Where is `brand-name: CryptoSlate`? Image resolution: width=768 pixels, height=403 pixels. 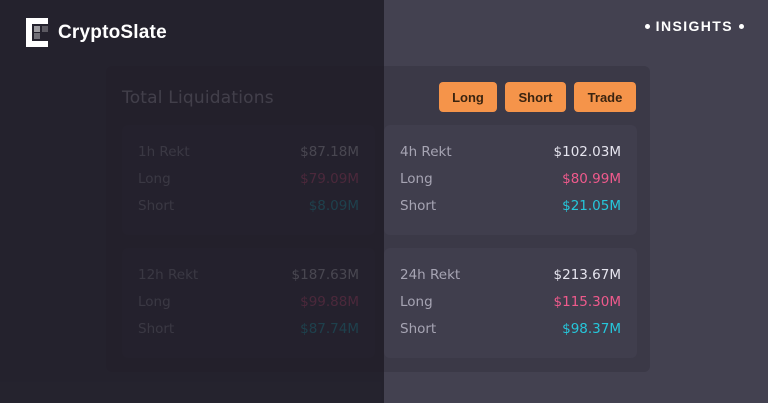
brand-name: CryptoSlate is located at coordinates (112, 32).